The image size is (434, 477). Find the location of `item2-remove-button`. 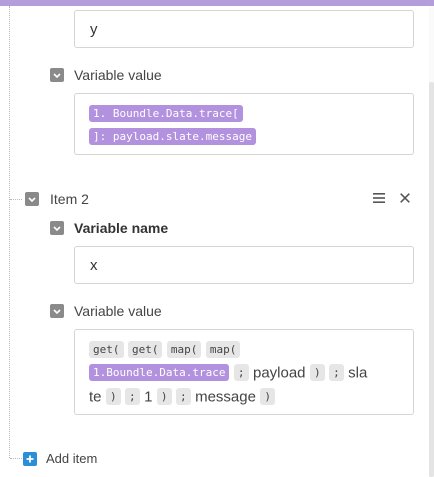

item2-remove-button is located at coordinates (405, 198).